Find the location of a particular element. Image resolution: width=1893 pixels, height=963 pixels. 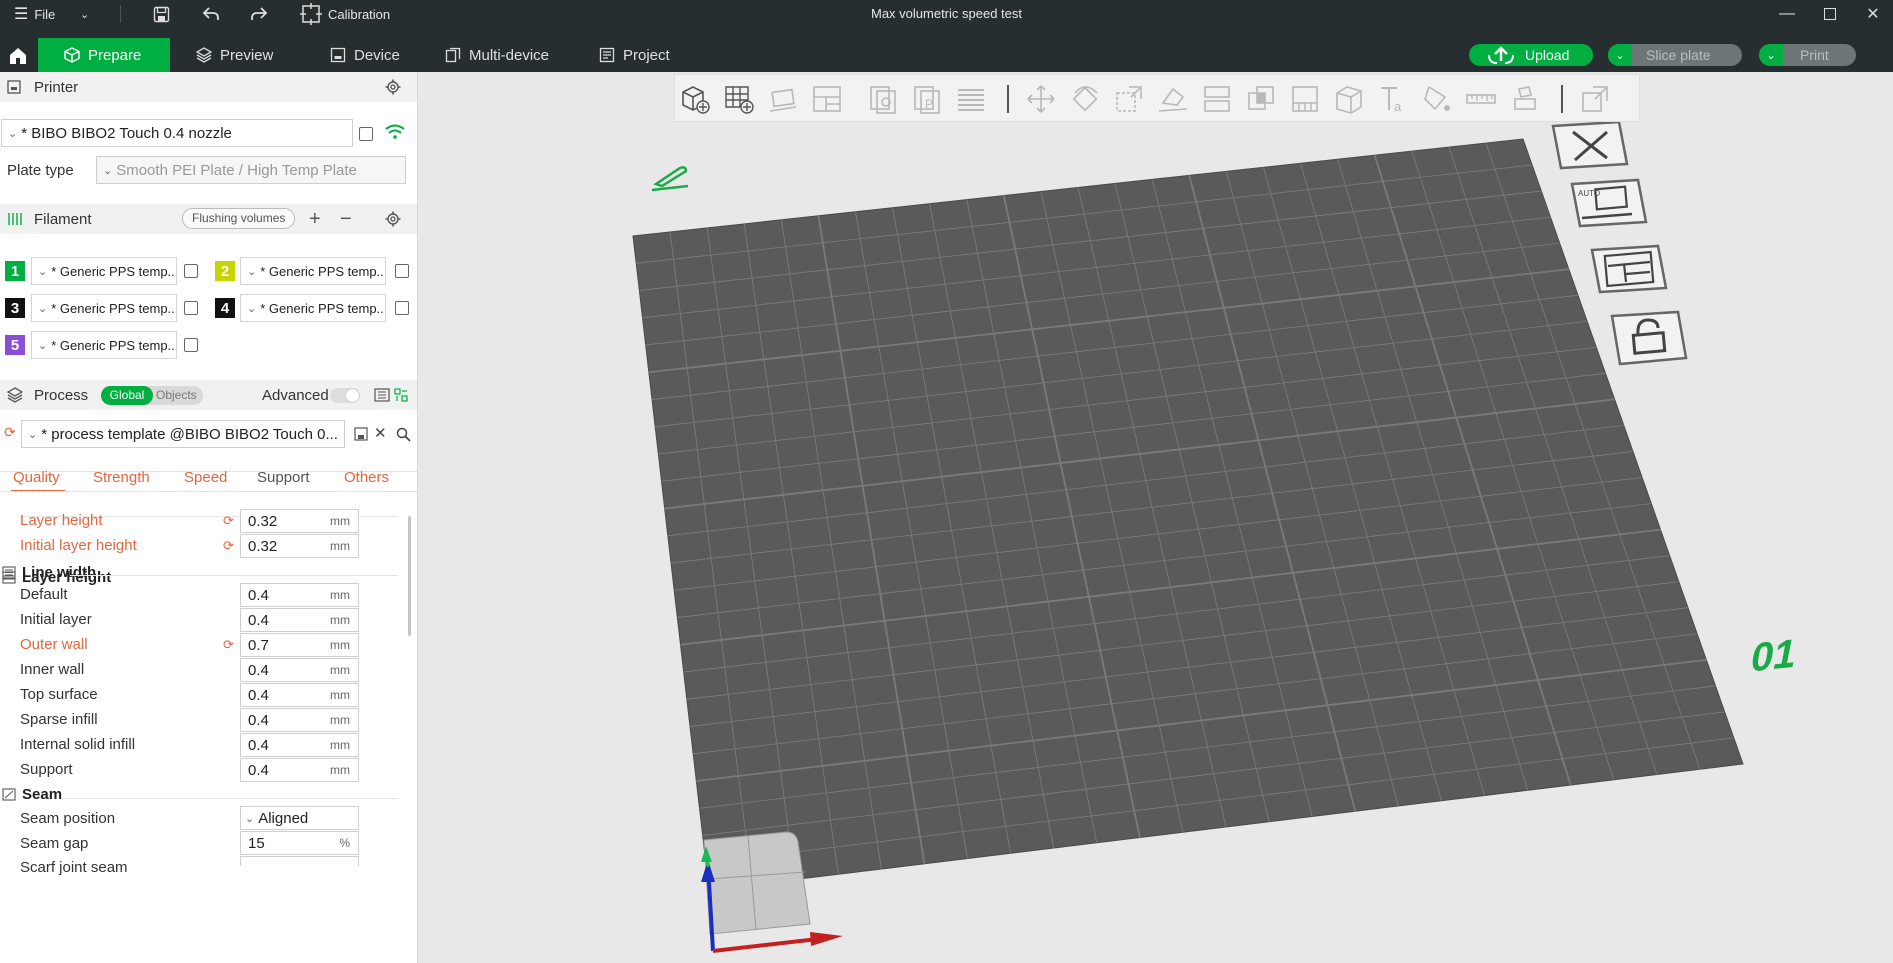

edit-plate-name-icon is located at coordinates (671, 178).